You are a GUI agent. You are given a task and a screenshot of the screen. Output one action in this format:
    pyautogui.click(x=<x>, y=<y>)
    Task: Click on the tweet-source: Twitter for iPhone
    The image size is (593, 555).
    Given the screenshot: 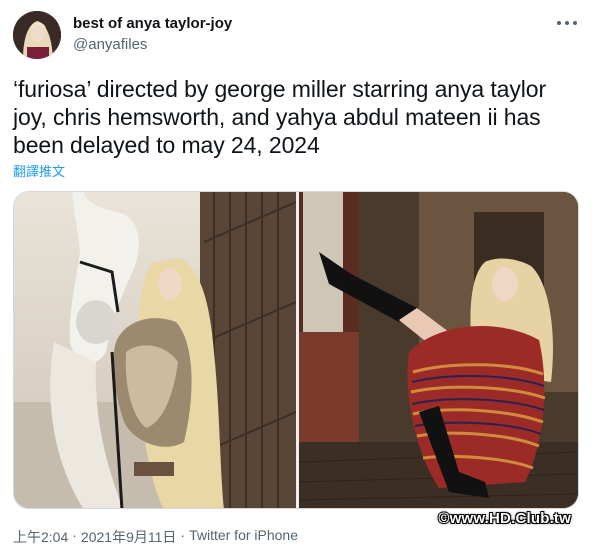 What is the action you would take?
    pyautogui.click(x=243, y=537)
    